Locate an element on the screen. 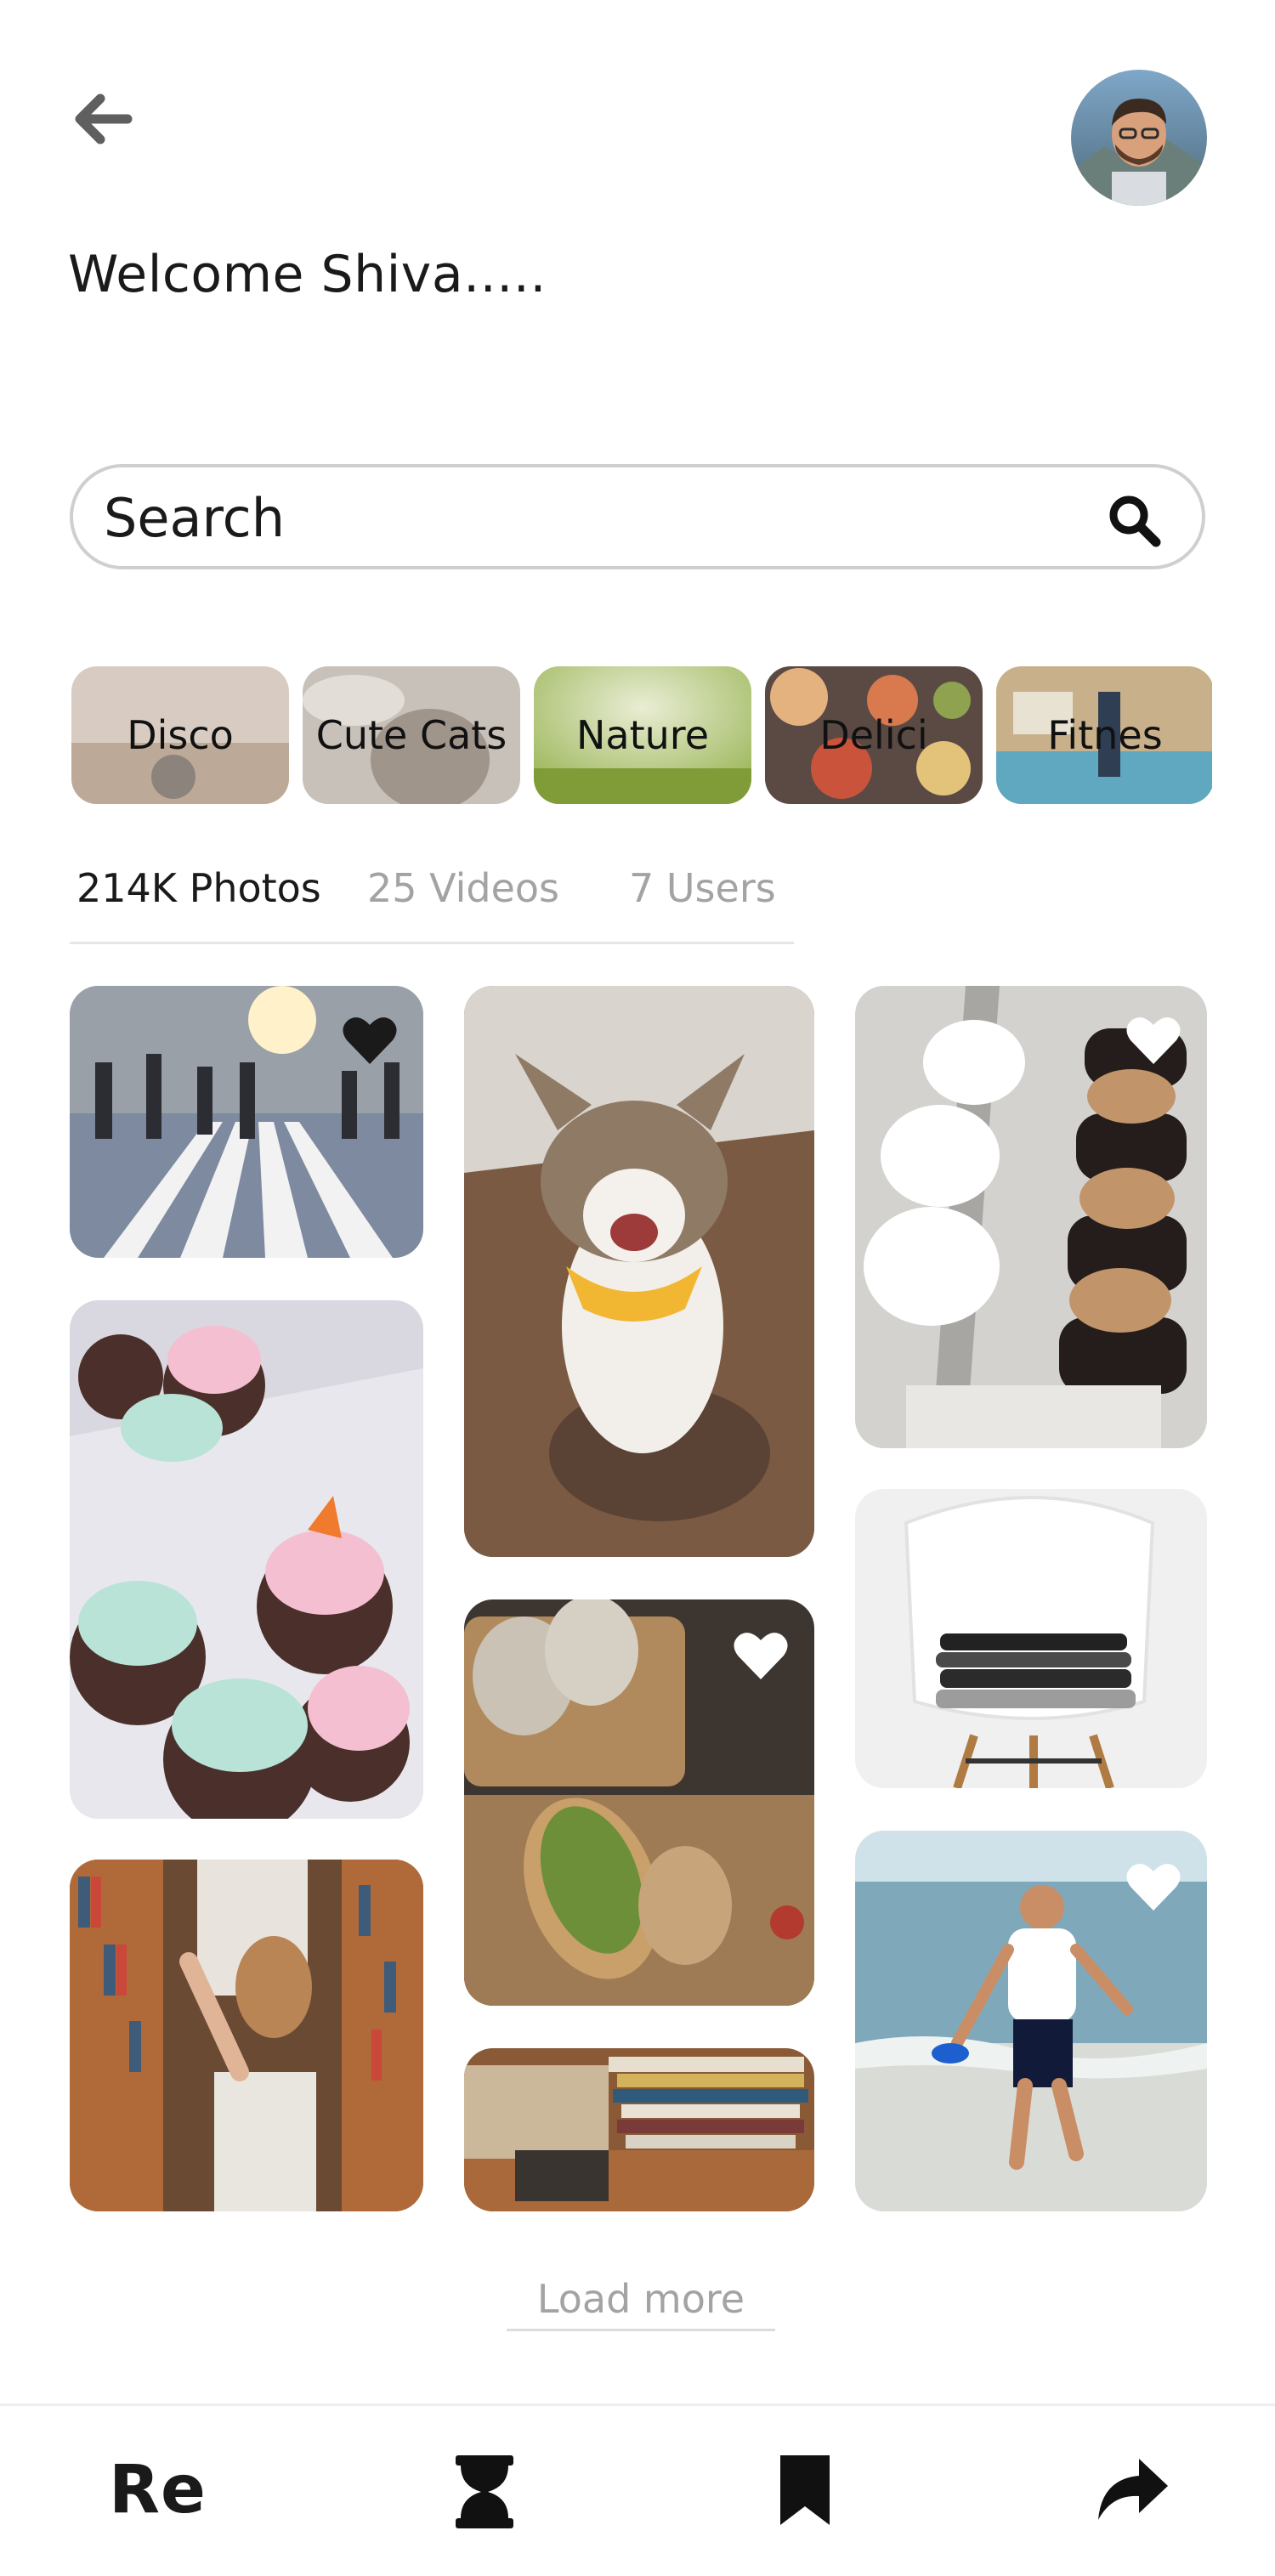 This screenshot has width=1275, height=2576. arrow-left-icon is located at coordinates (104, 118).